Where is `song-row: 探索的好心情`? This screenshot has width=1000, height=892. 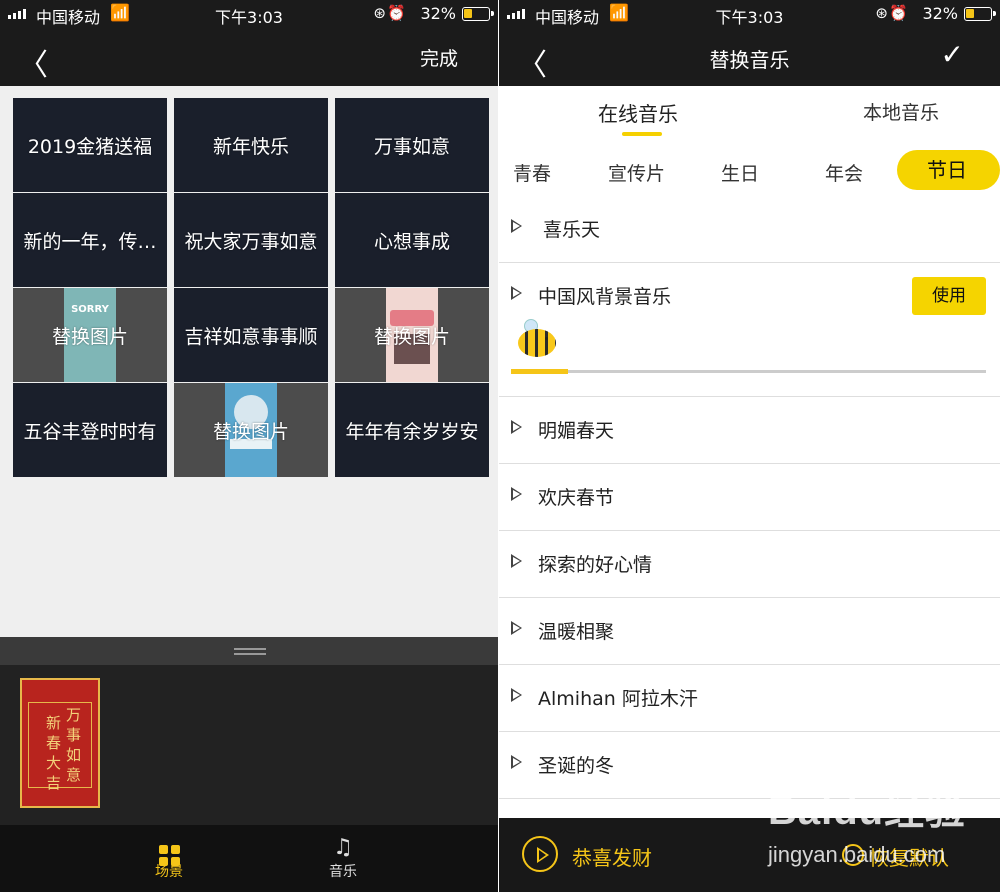 song-row: 探索的好心情 is located at coordinates (749, 564).